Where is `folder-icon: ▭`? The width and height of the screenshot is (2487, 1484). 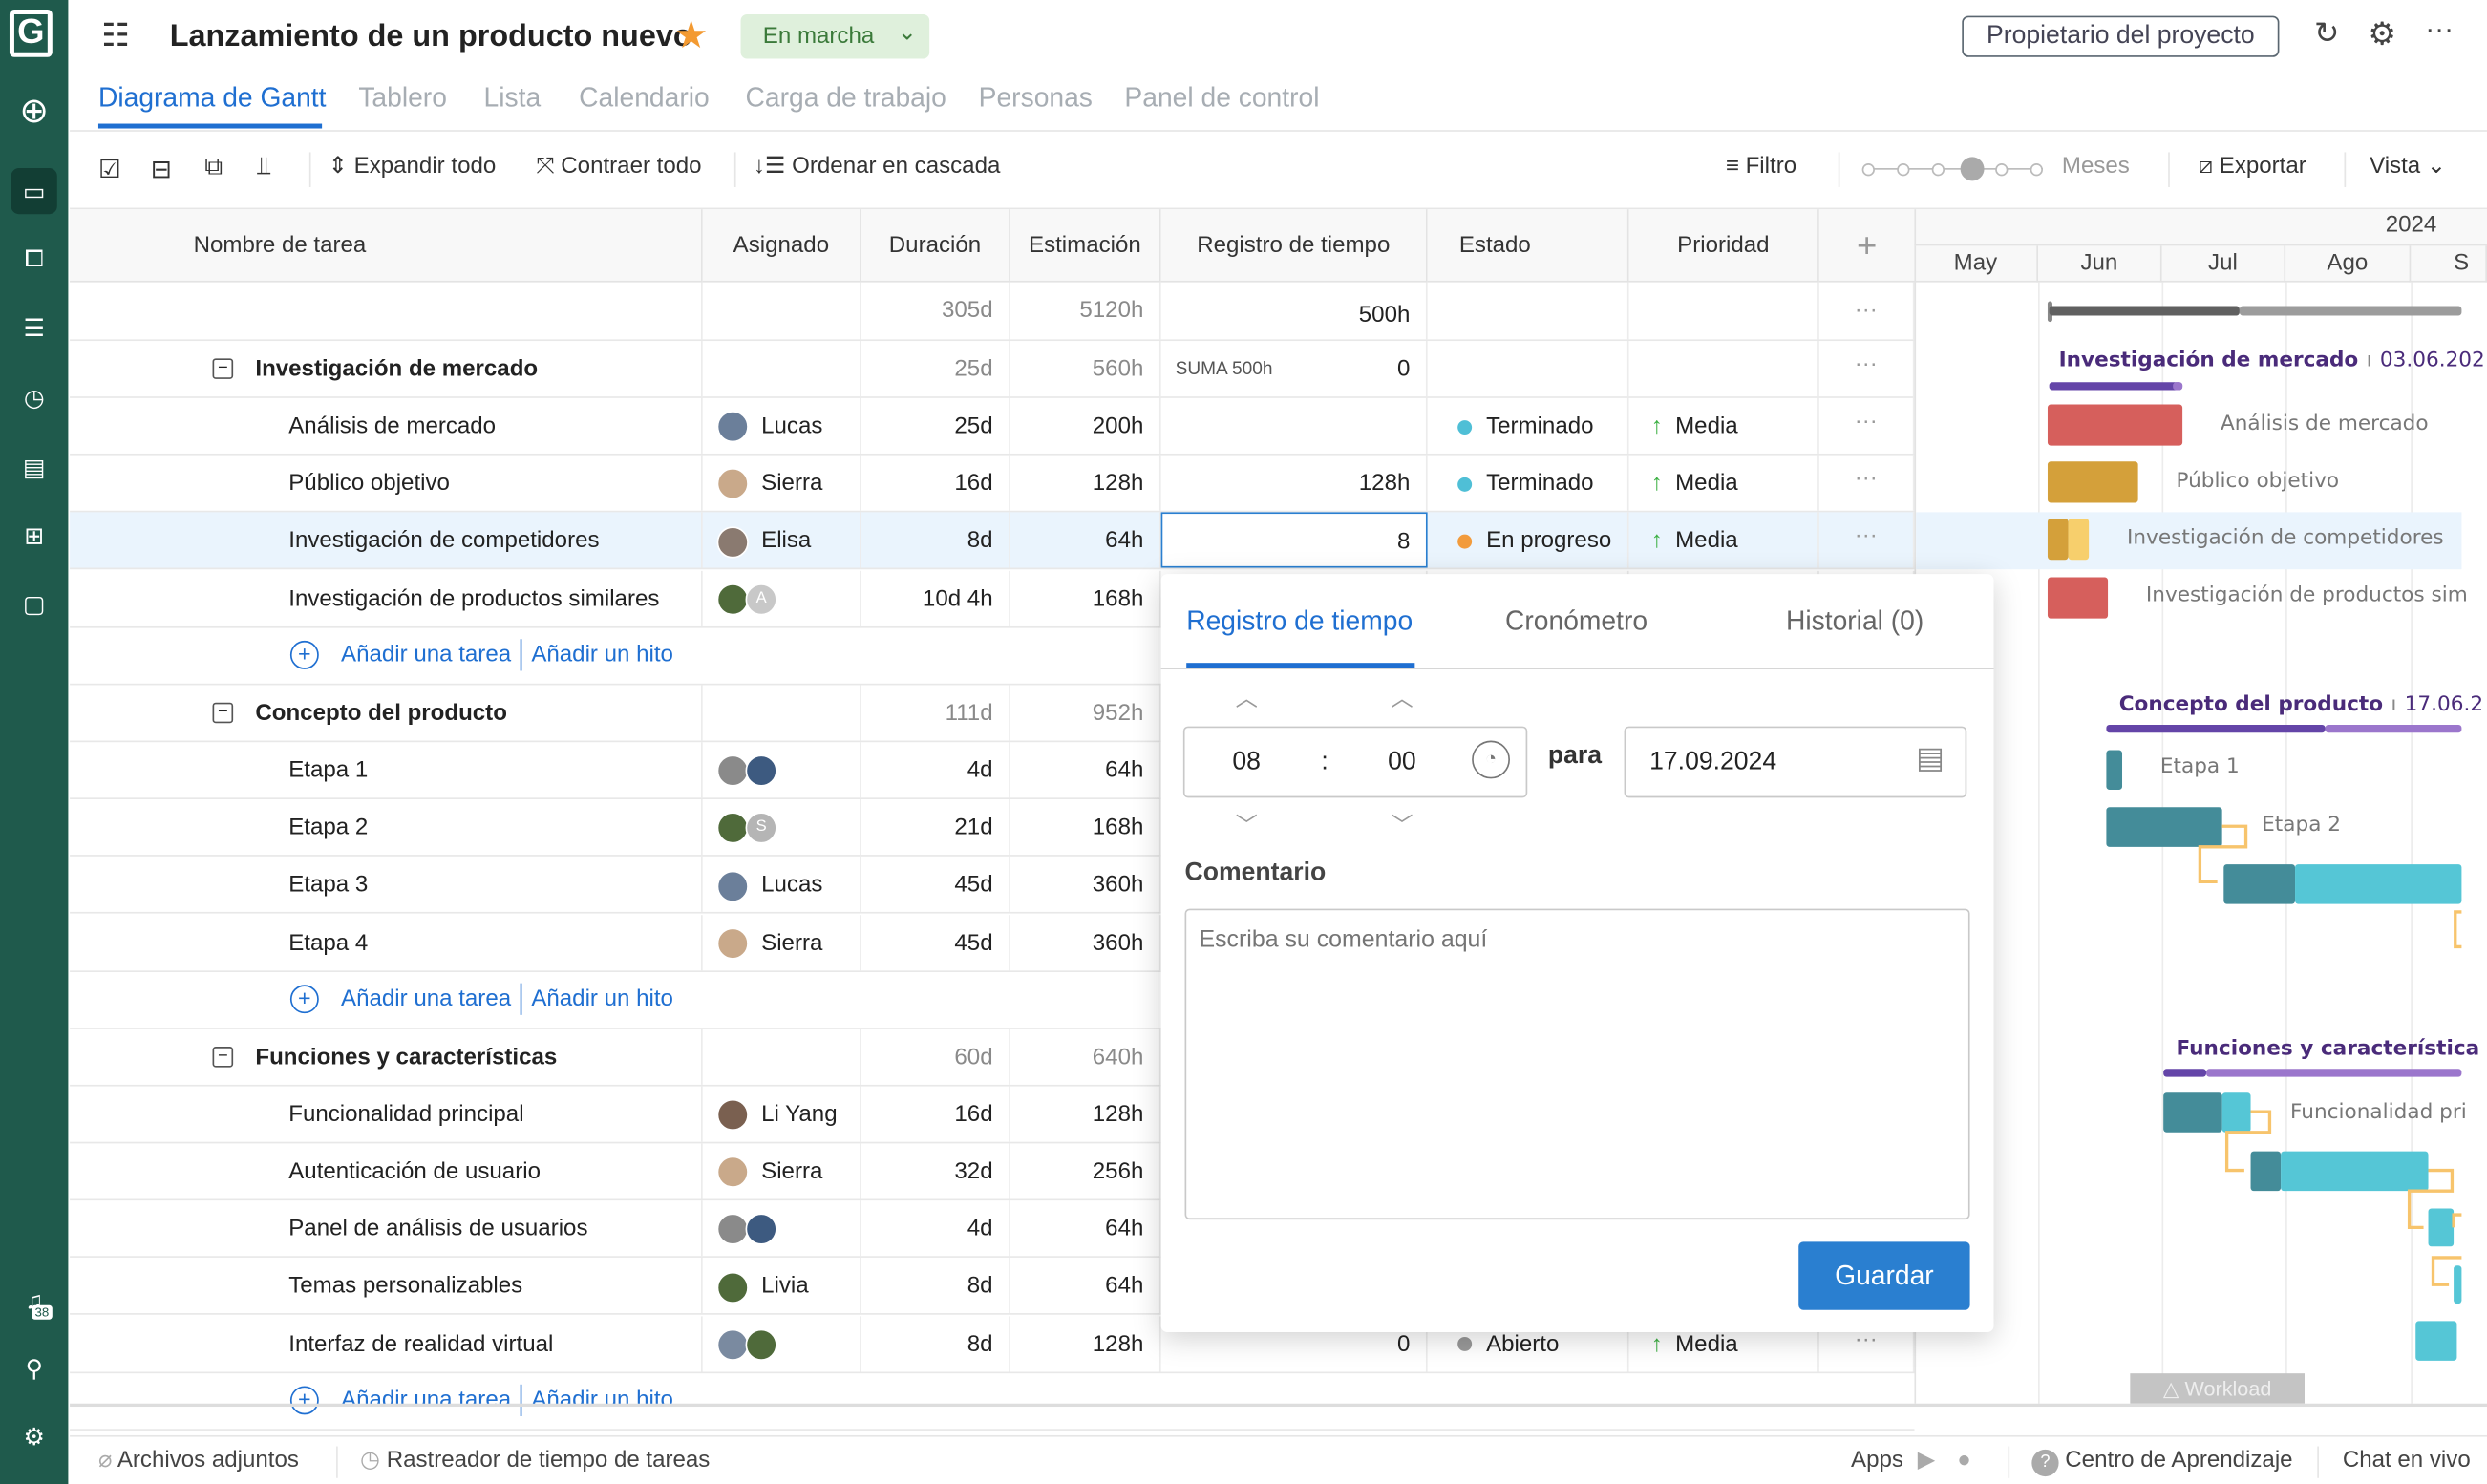
folder-icon: ▭ is located at coordinates (34, 191).